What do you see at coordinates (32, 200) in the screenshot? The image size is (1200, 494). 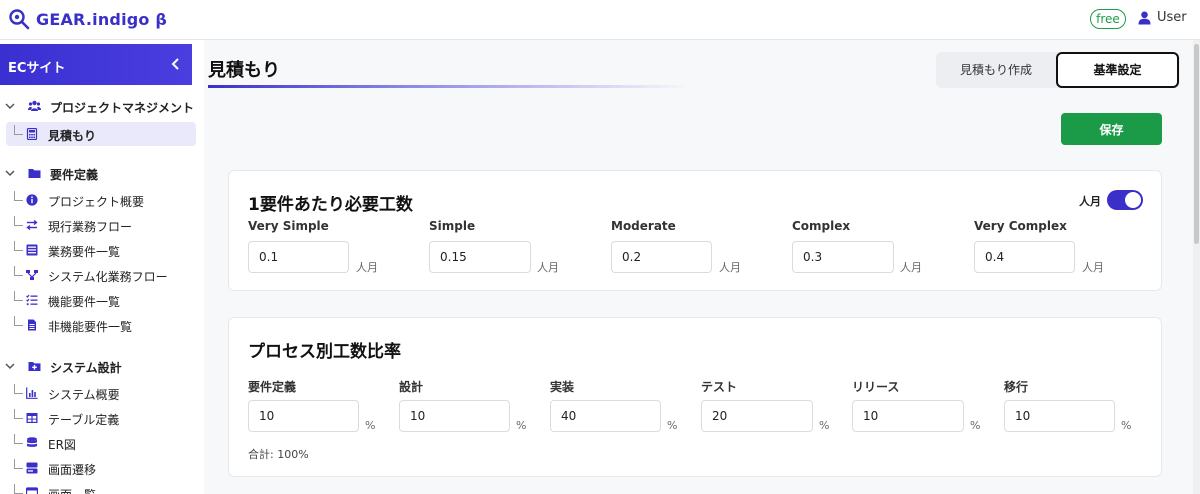 I see `info-icon` at bounding box center [32, 200].